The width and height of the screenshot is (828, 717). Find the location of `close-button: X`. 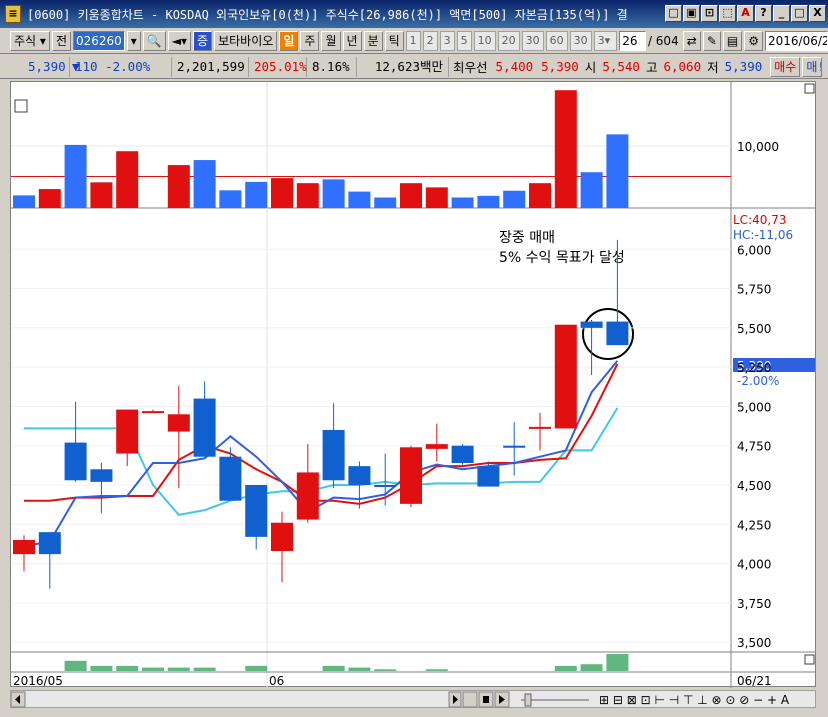

close-button: X is located at coordinates (817, 13).